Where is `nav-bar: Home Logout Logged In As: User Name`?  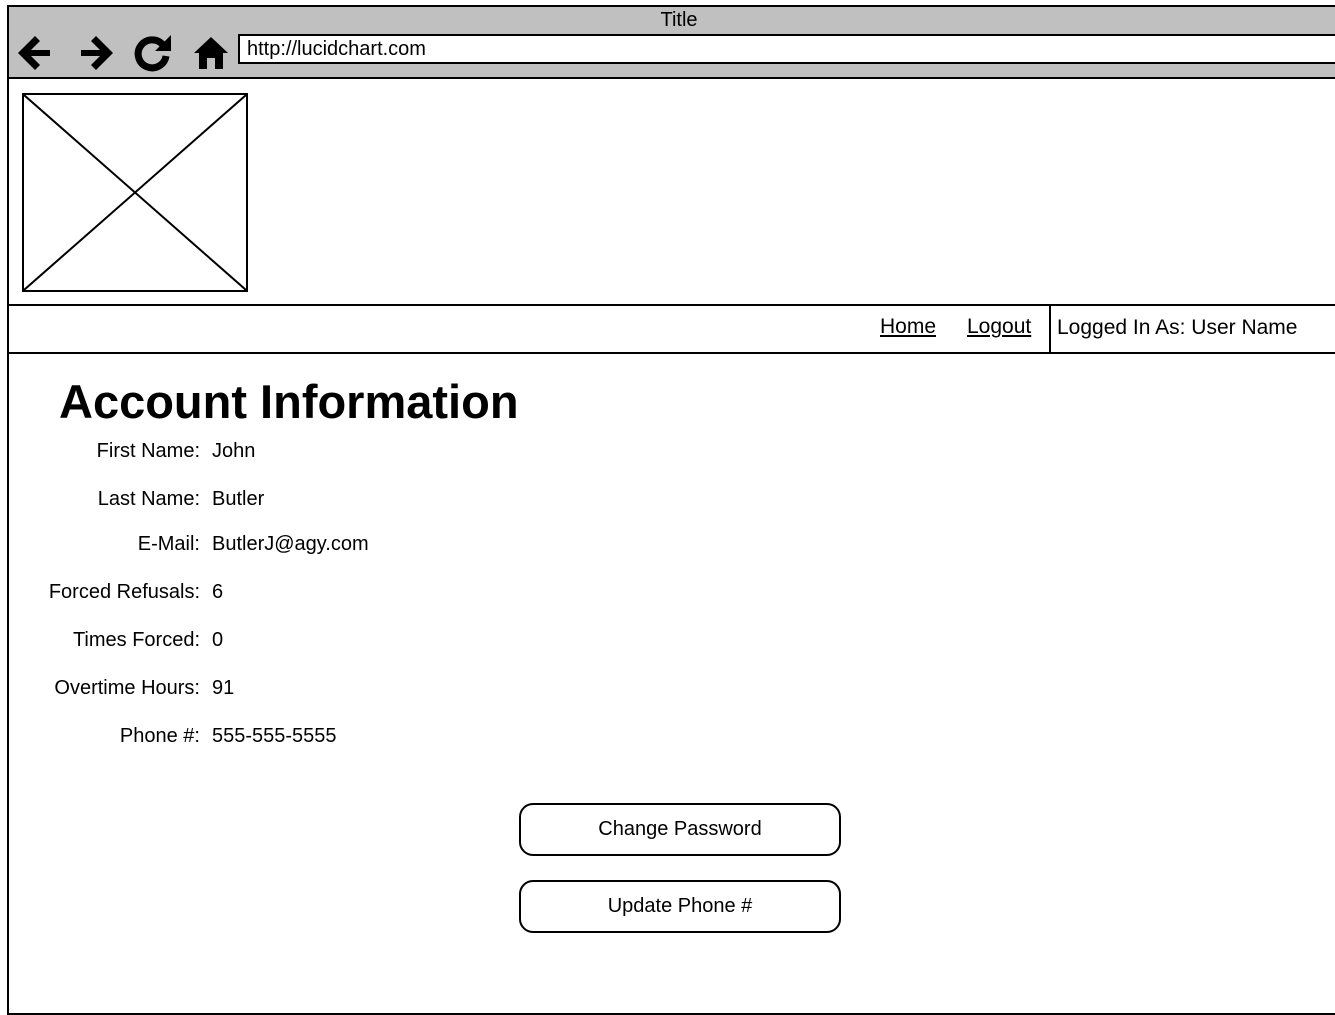 nav-bar: Home Logout Logged In As: User Name is located at coordinates (672, 329).